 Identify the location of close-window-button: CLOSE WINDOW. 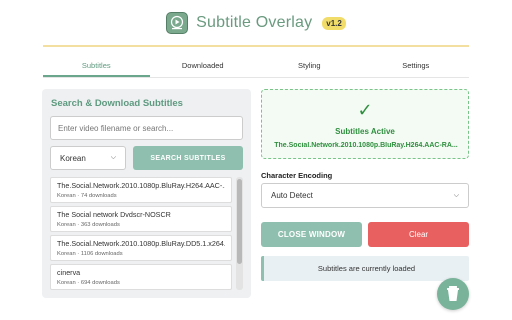
(311, 234).